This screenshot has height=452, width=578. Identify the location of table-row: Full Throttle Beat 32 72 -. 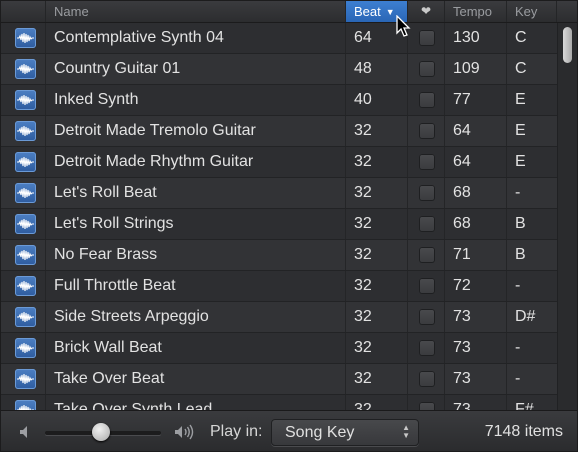
(281, 286).